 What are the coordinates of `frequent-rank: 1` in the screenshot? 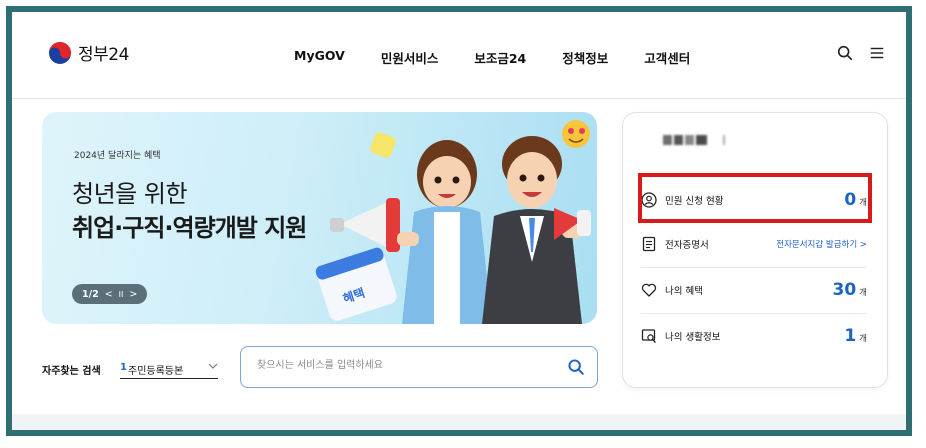 It's located at (123, 367).